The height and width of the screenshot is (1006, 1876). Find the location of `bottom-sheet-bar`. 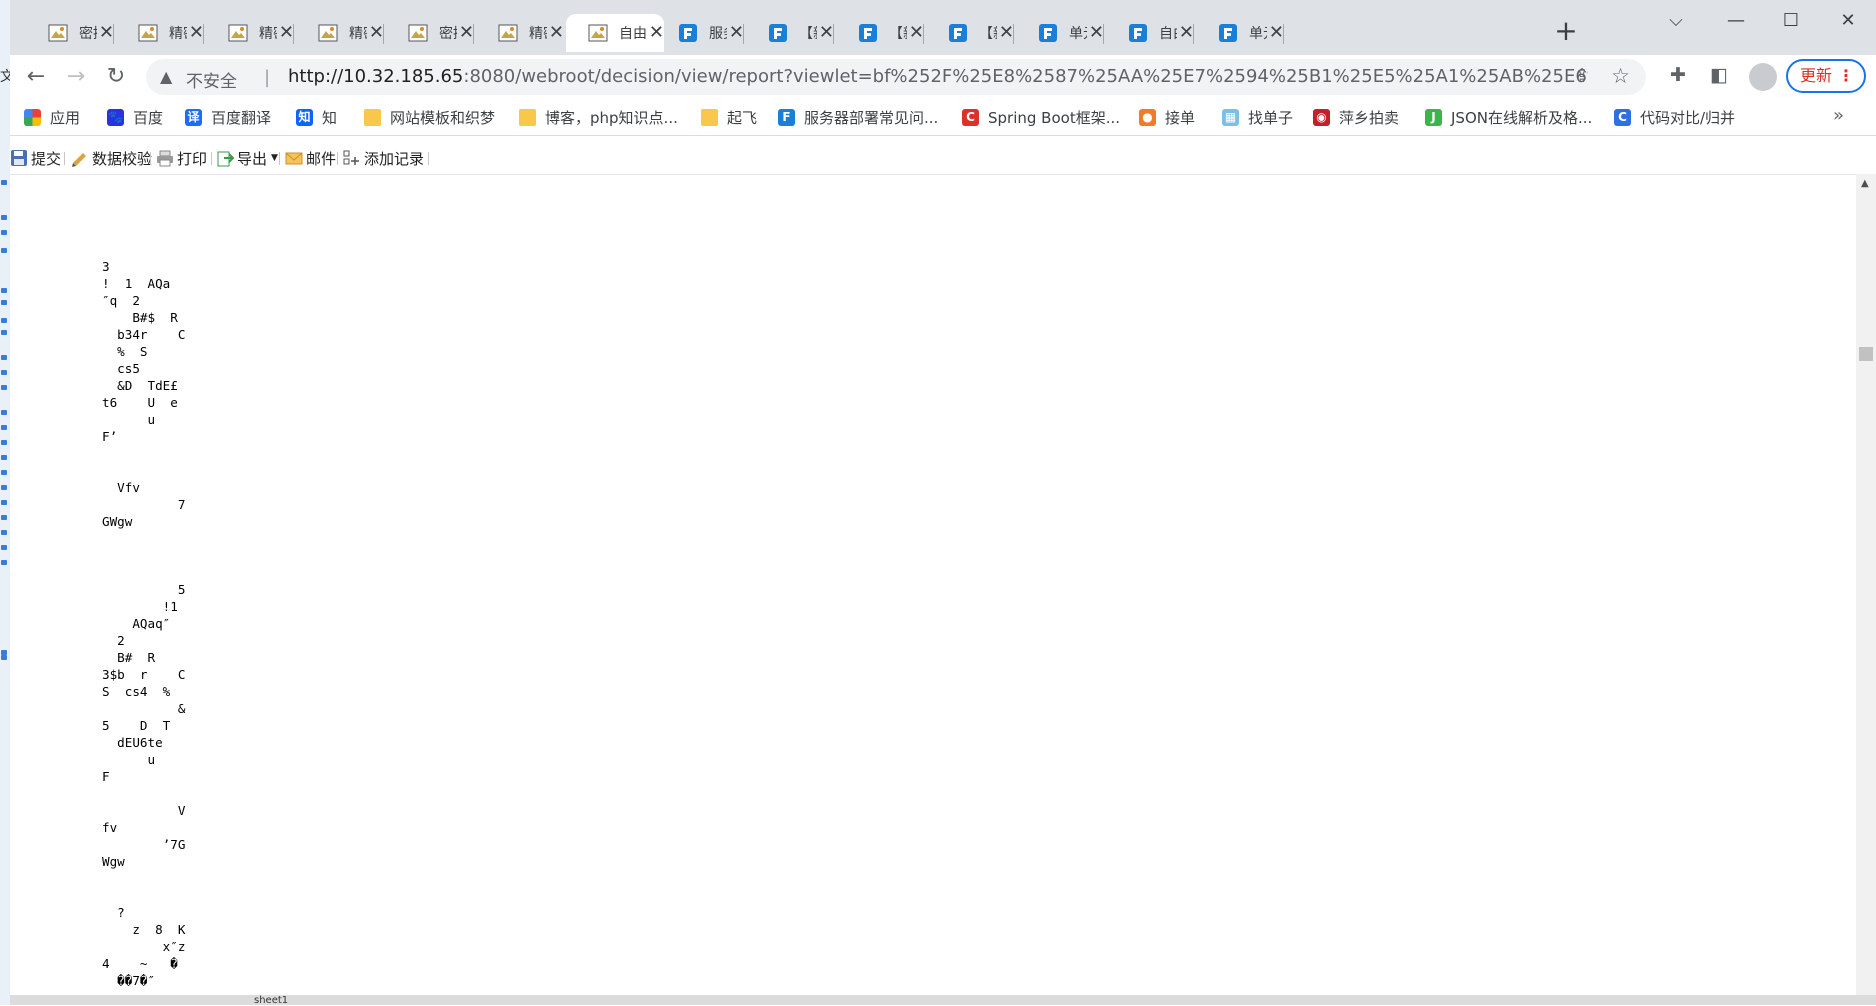

bottom-sheet-bar is located at coordinates (943, 1000).